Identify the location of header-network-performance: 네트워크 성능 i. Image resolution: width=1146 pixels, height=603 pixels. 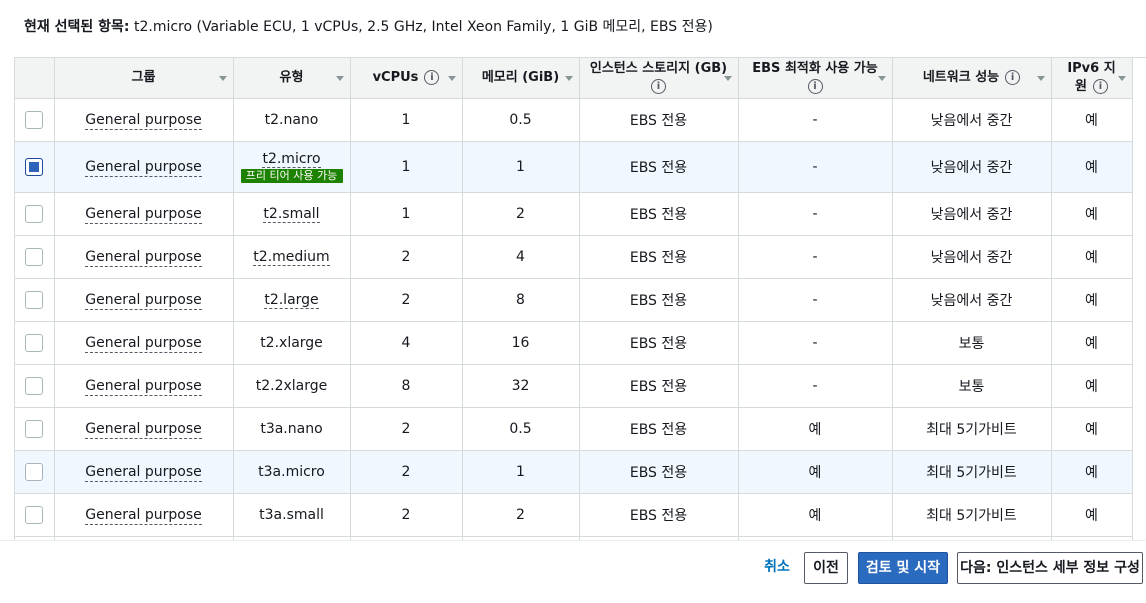
(972, 78).